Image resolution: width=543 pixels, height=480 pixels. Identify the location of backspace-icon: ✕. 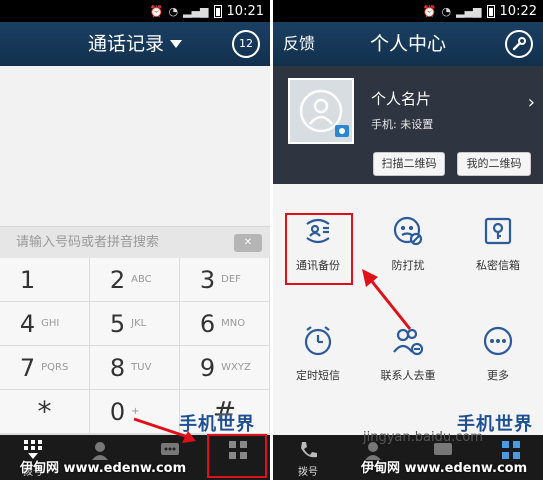
(248, 243).